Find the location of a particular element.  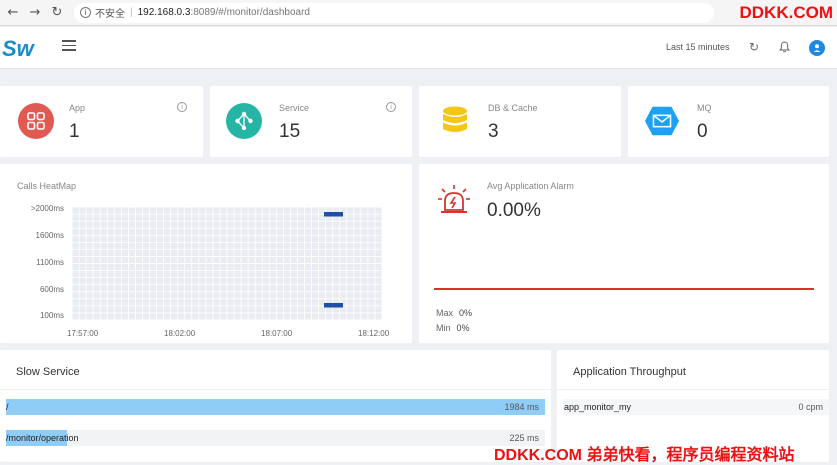

throughput-value: 0 cpm is located at coordinates (810, 407).